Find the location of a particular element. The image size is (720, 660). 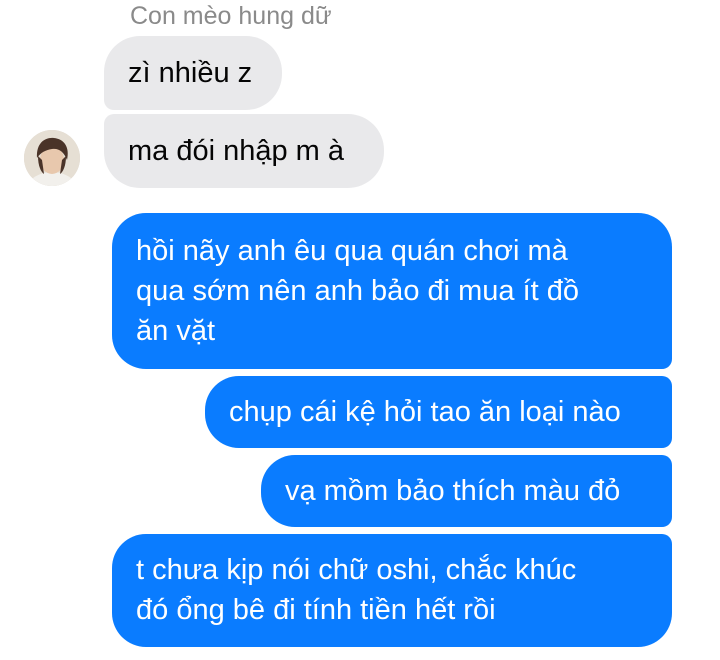

message-bubble-outgoing: chụp cái kệ hỏi tao ăn loại nào is located at coordinates (438, 412).